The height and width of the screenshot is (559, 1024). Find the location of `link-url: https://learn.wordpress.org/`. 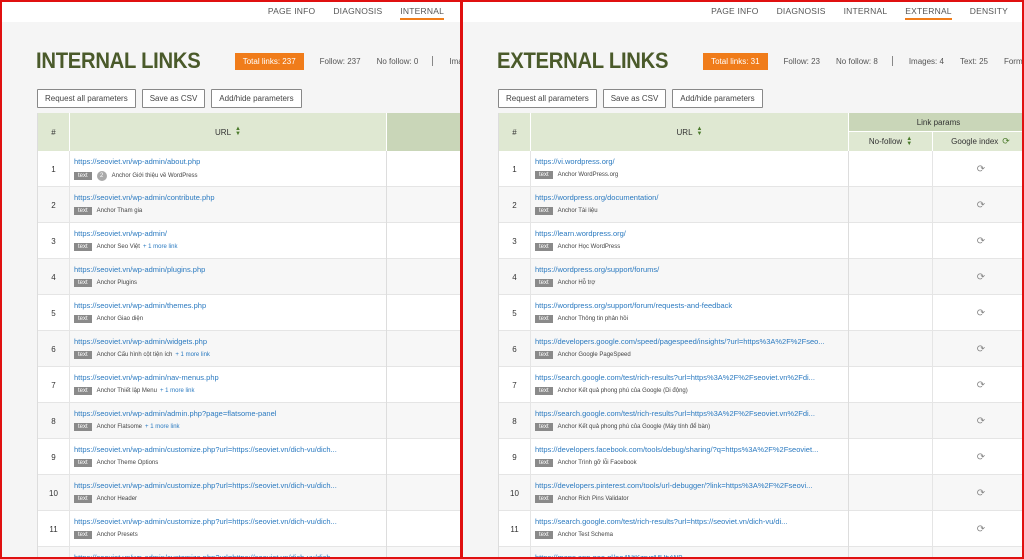

link-url: https://learn.wordpress.org/ is located at coordinates (691, 233).